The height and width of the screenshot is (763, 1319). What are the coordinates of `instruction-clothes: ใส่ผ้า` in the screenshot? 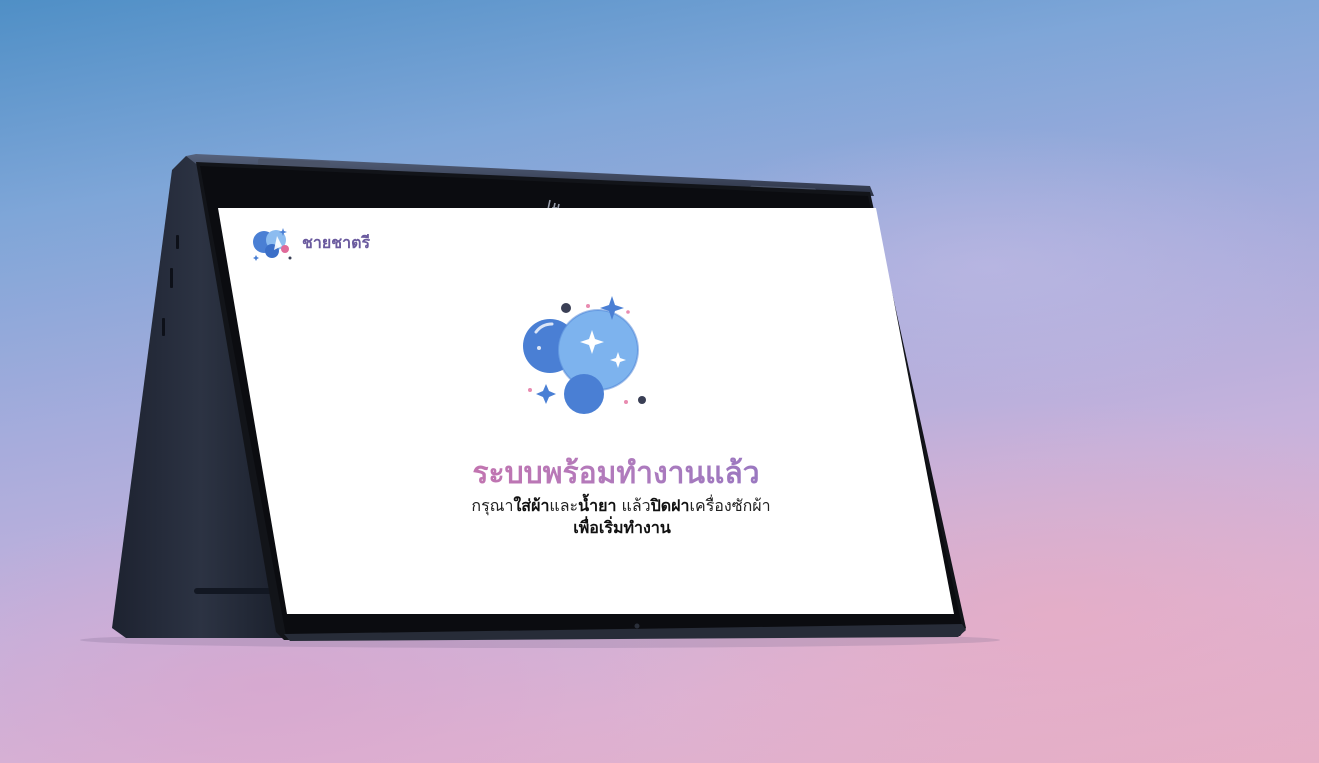 It's located at (531, 505).